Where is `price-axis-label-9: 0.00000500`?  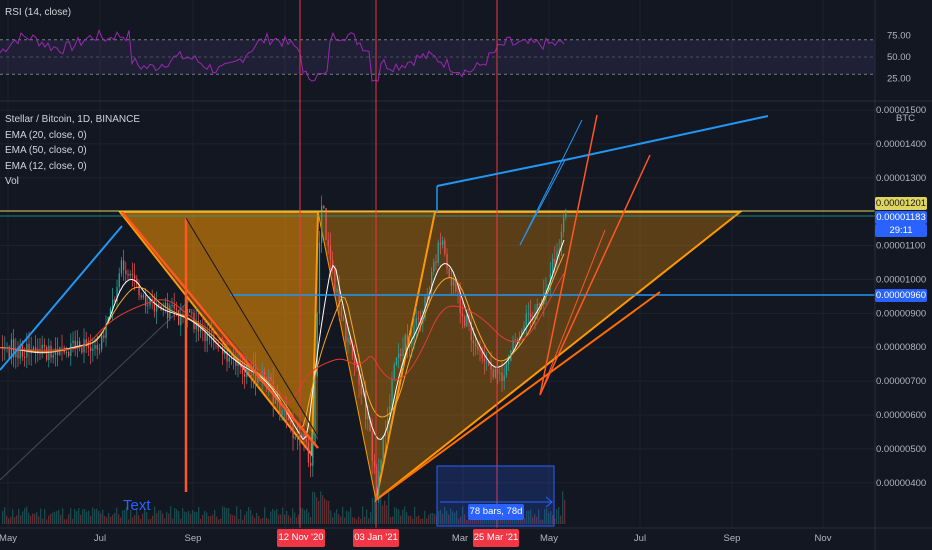 price-axis-label-9: 0.00000500 is located at coordinates (901, 449).